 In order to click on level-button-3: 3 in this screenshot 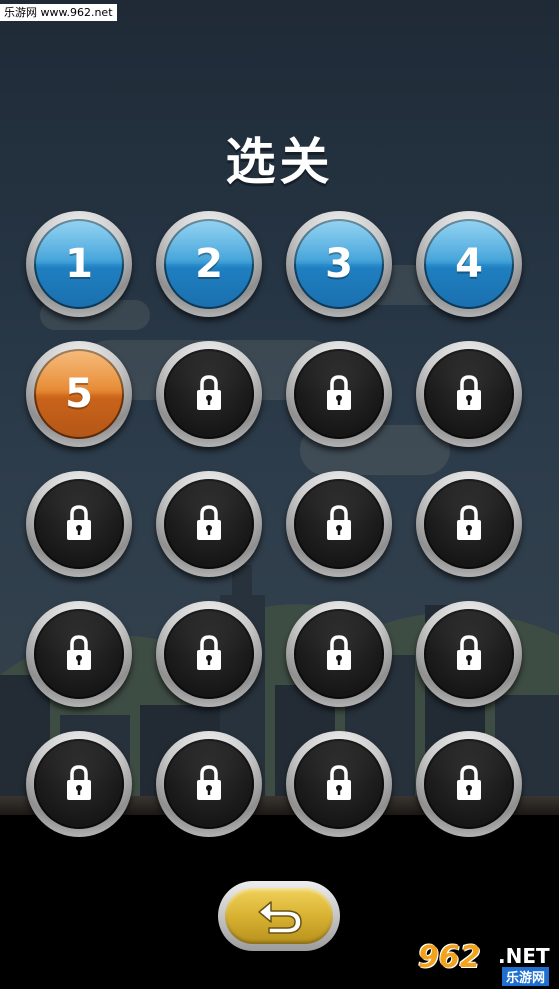, I will do `click(339, 264)`.